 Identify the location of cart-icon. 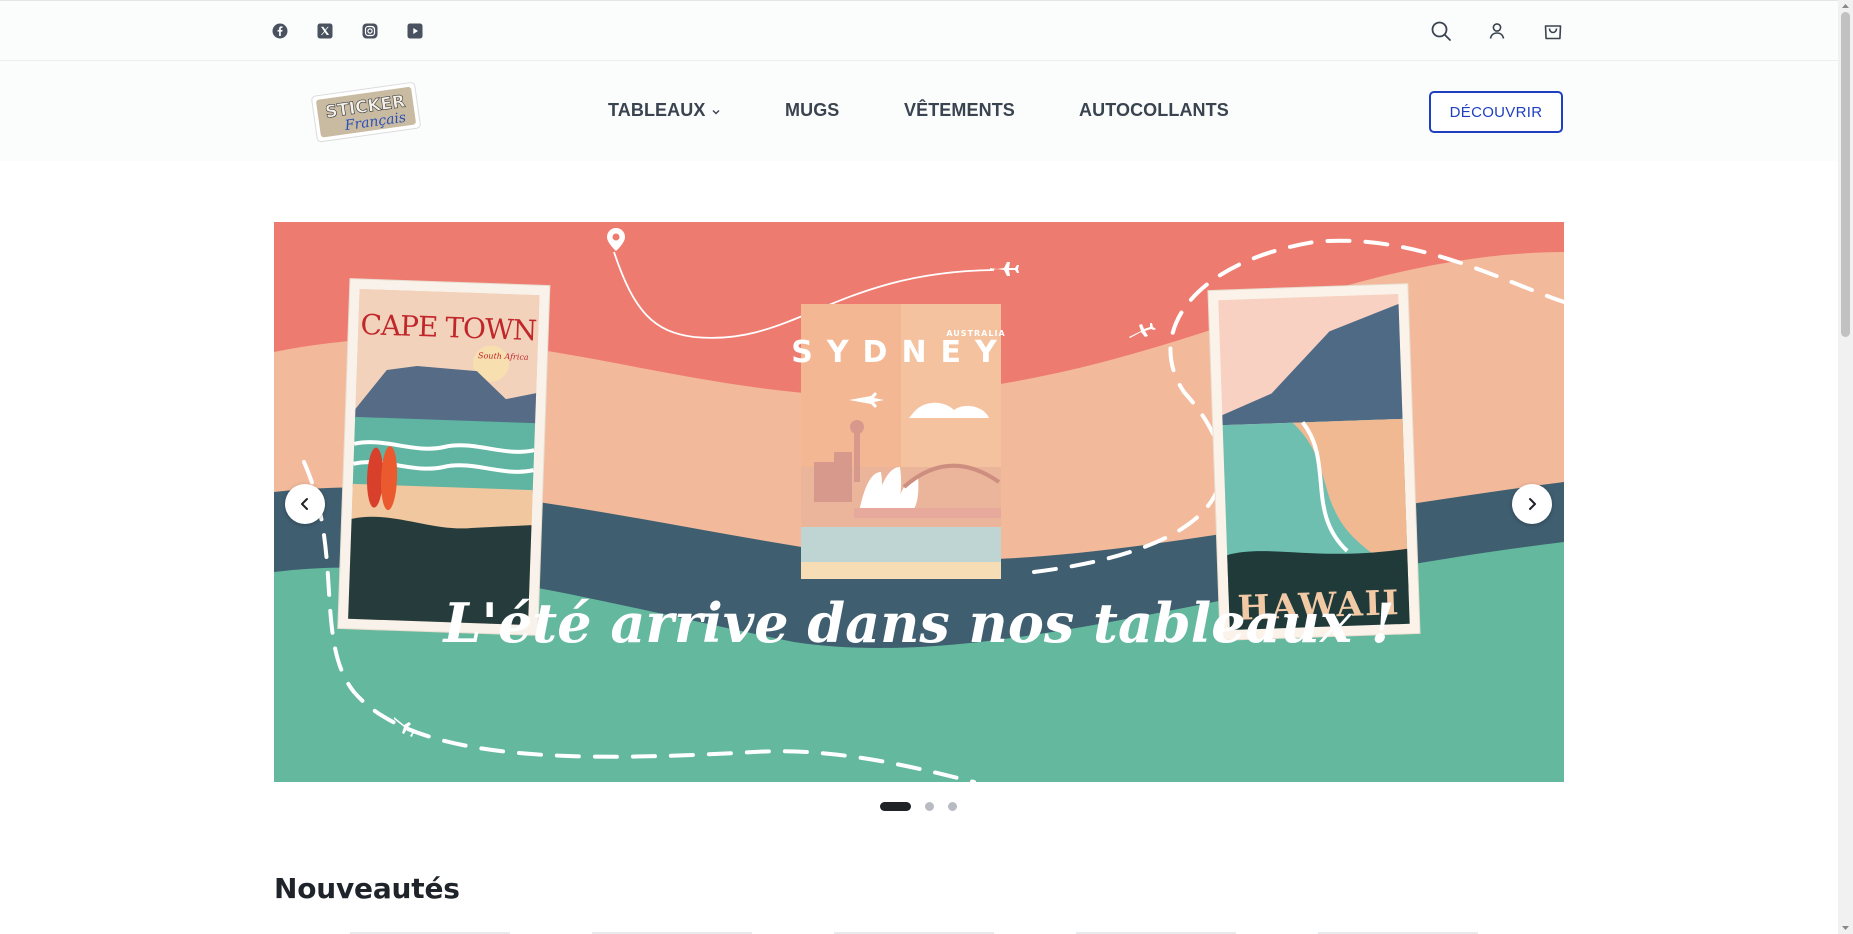
(1553, 31).